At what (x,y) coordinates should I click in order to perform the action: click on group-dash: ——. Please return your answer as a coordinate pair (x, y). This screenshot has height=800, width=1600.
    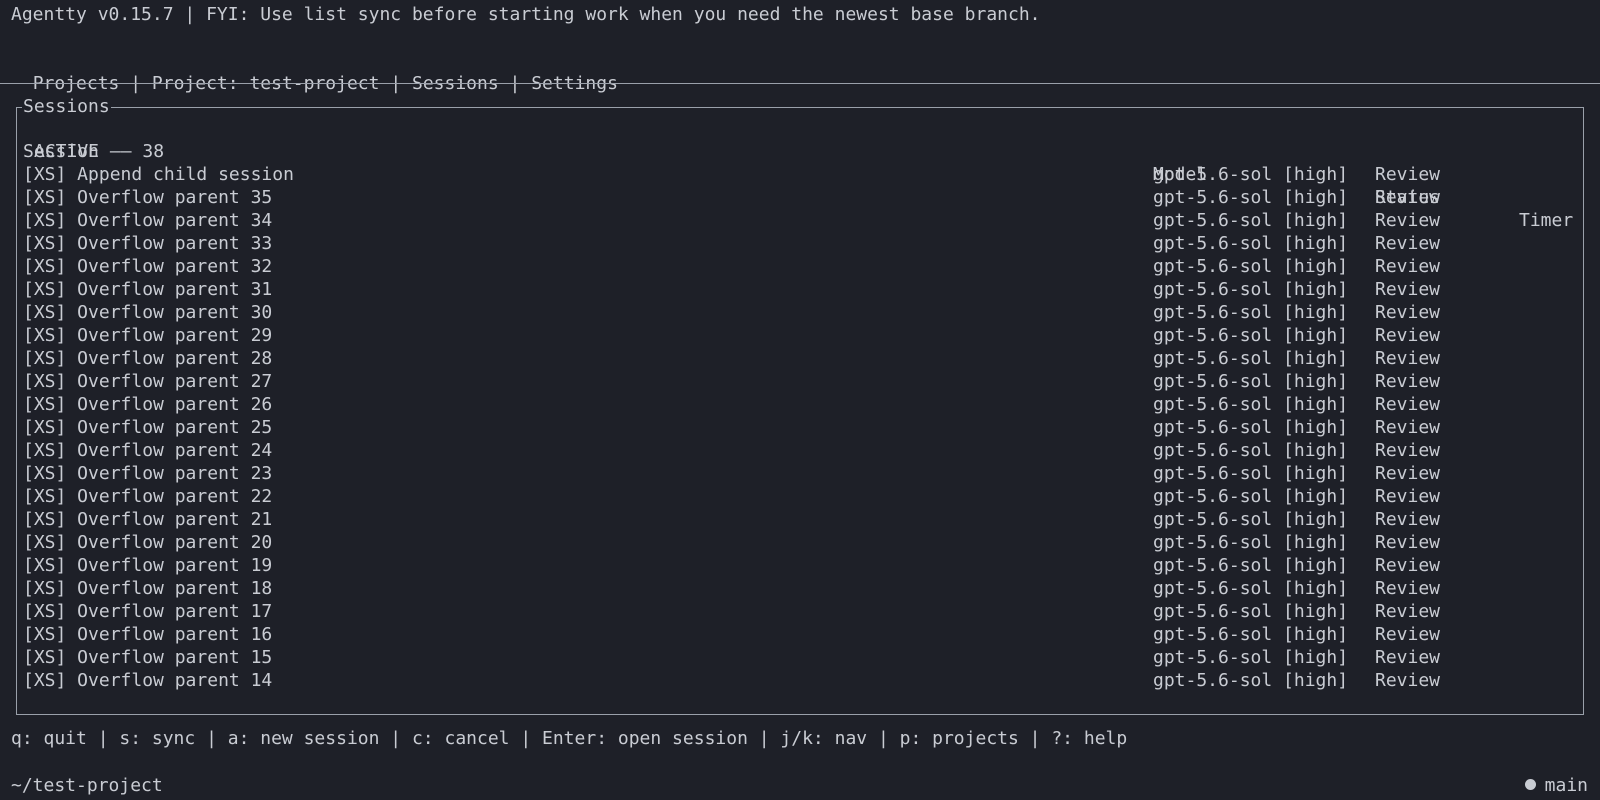
    Looking at the image, I should click on (120, 151).